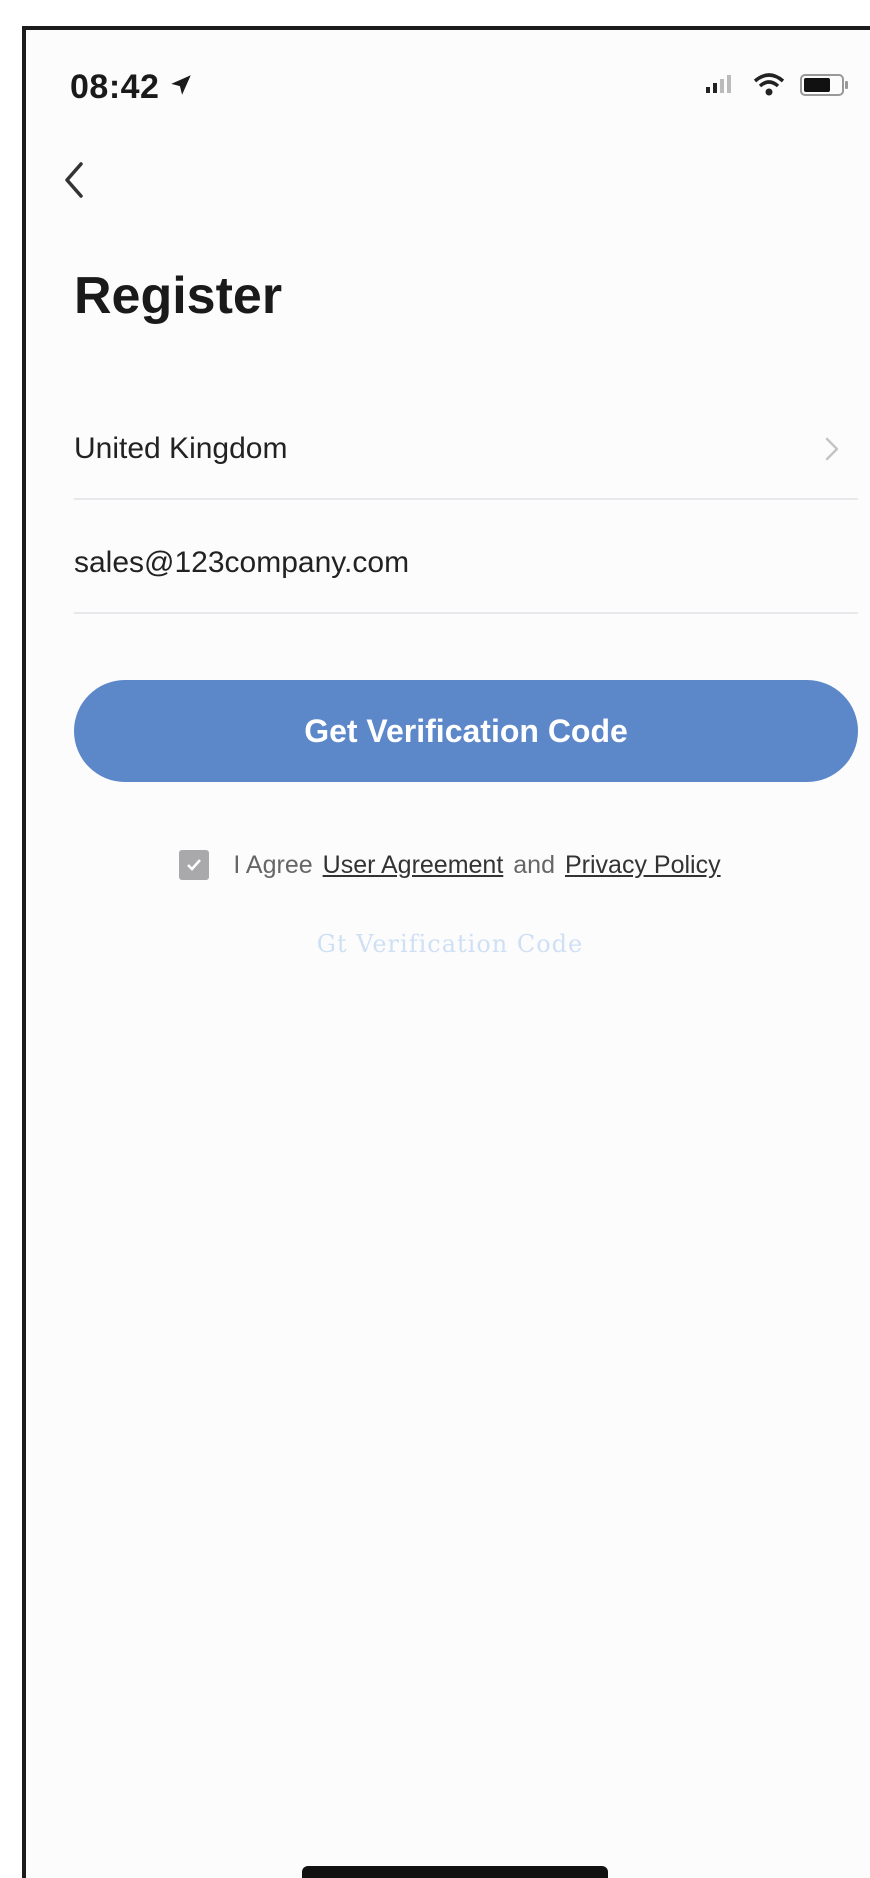 Image resolution: width=870 pixels, height=1878 pixels. Describe the element at coordinates (455, 1872) in the screenshot. I see `home-indicator` at that location.